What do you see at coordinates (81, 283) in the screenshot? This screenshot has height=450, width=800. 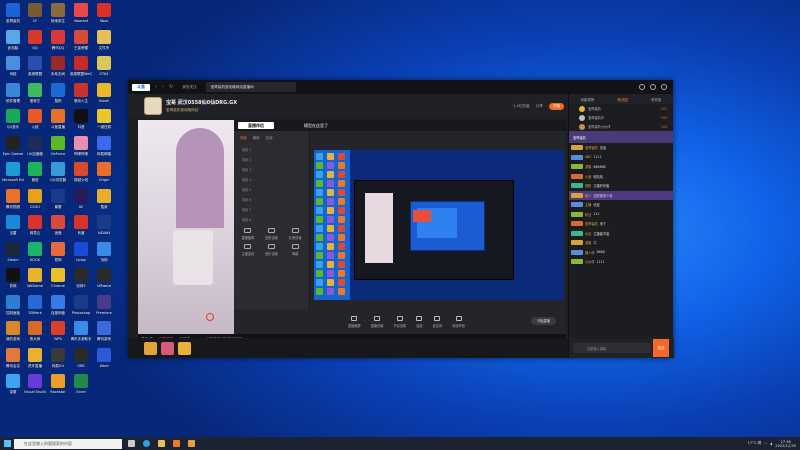 I see `desktop-icon: 剑网3` at bounding box center [81, 283].